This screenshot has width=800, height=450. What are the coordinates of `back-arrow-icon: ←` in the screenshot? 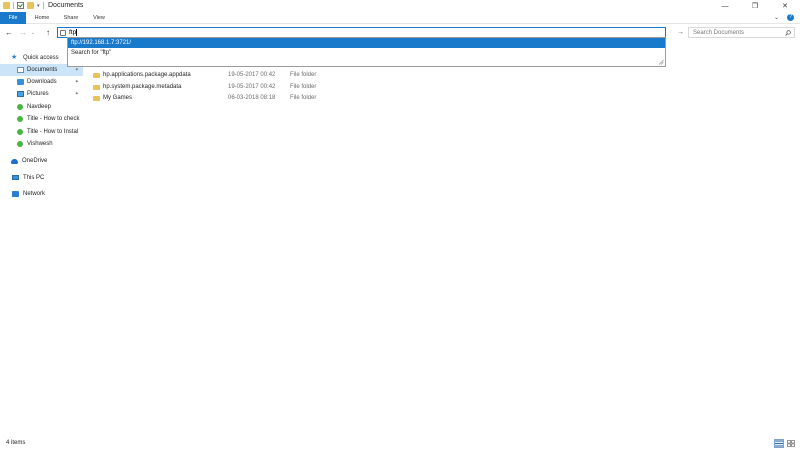 It's located at (9, 33).